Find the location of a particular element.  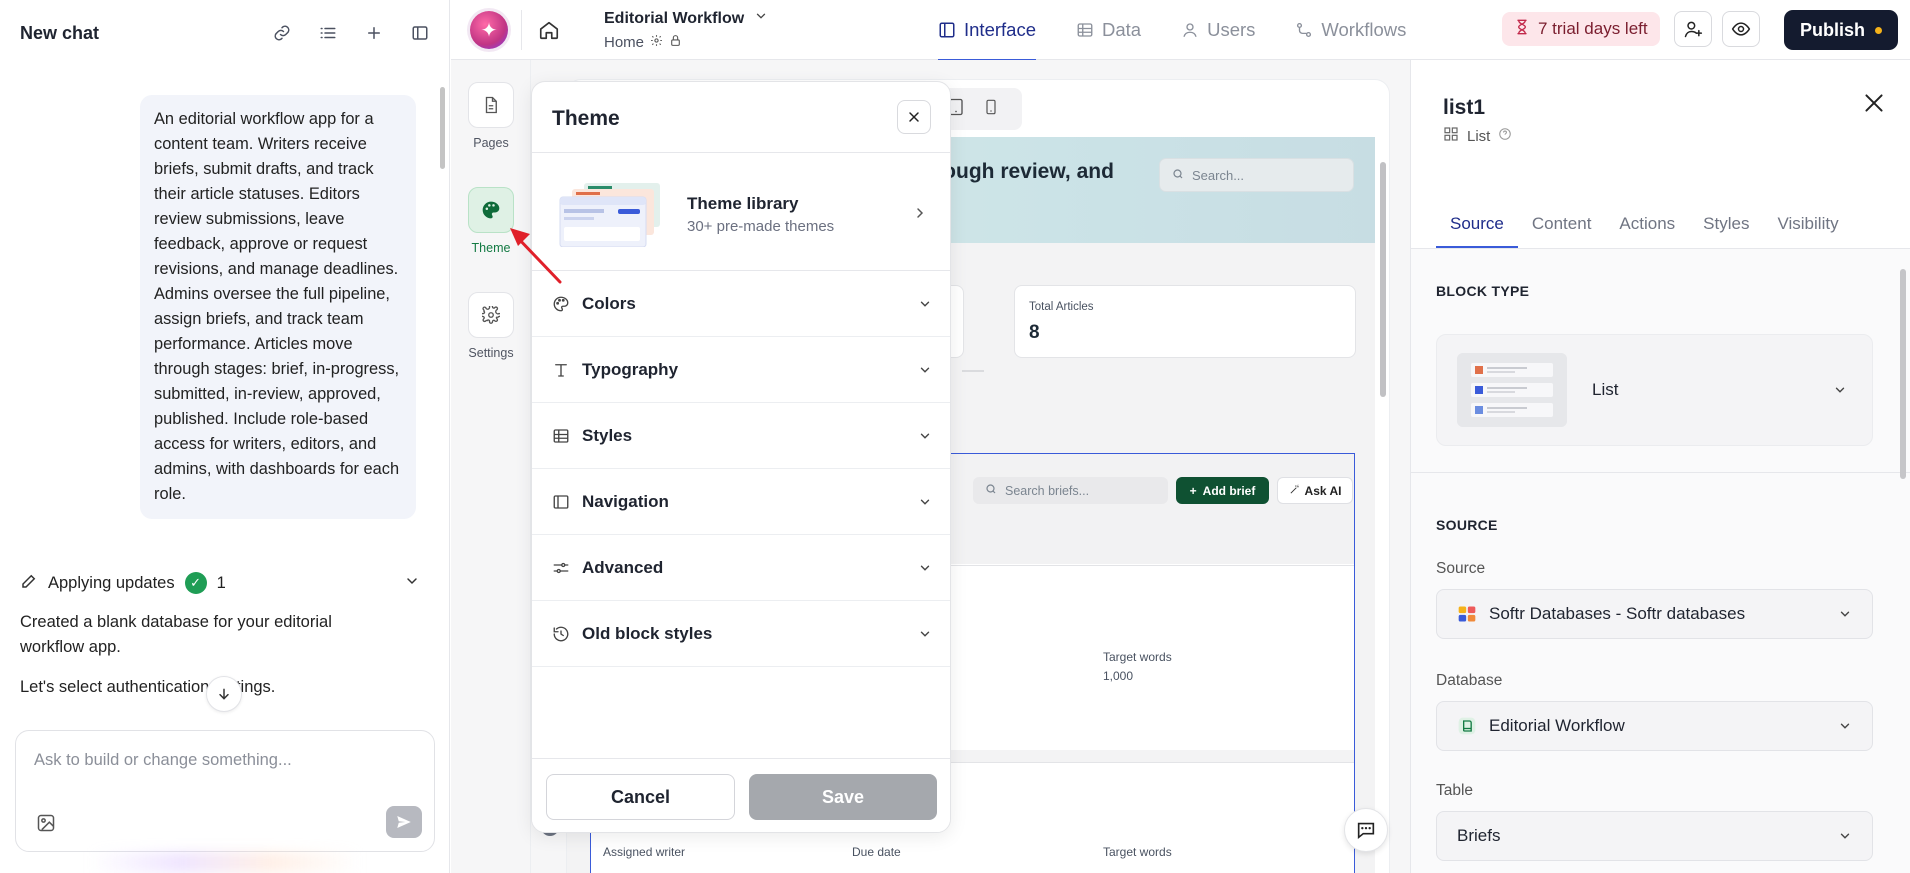

chat-bubble-icon is located at coordinates (1366, 831).